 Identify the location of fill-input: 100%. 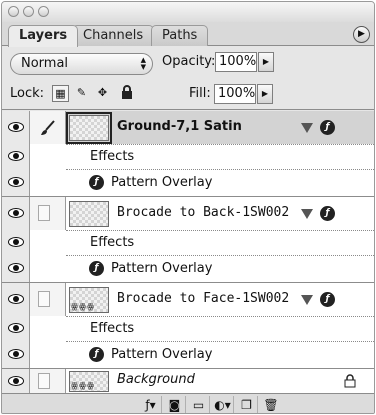
(235, 94).